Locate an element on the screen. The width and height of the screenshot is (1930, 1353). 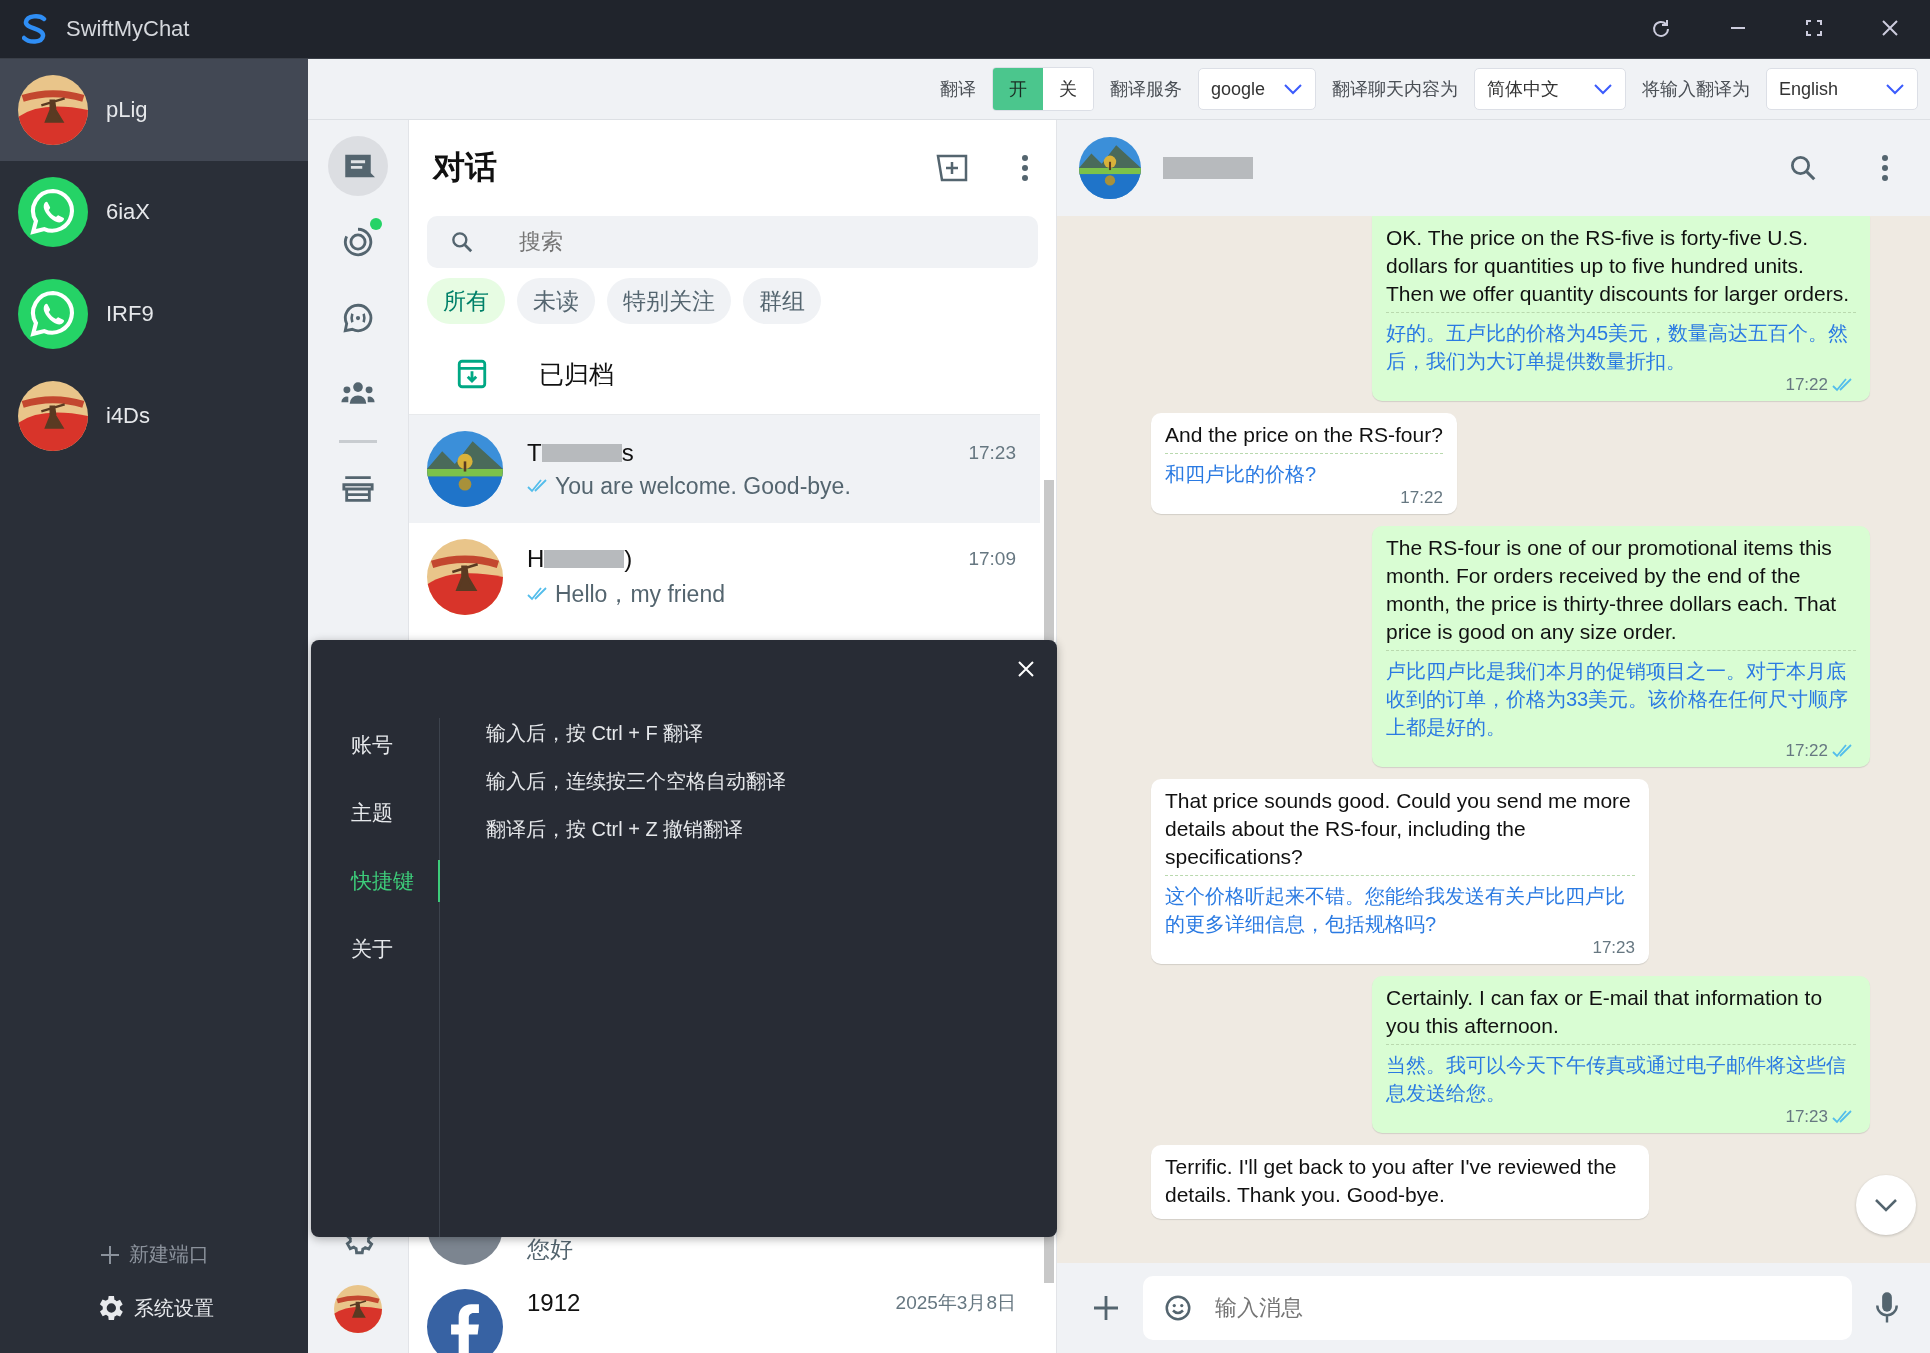
account-item: pLig is located at coordinates (154, 110).